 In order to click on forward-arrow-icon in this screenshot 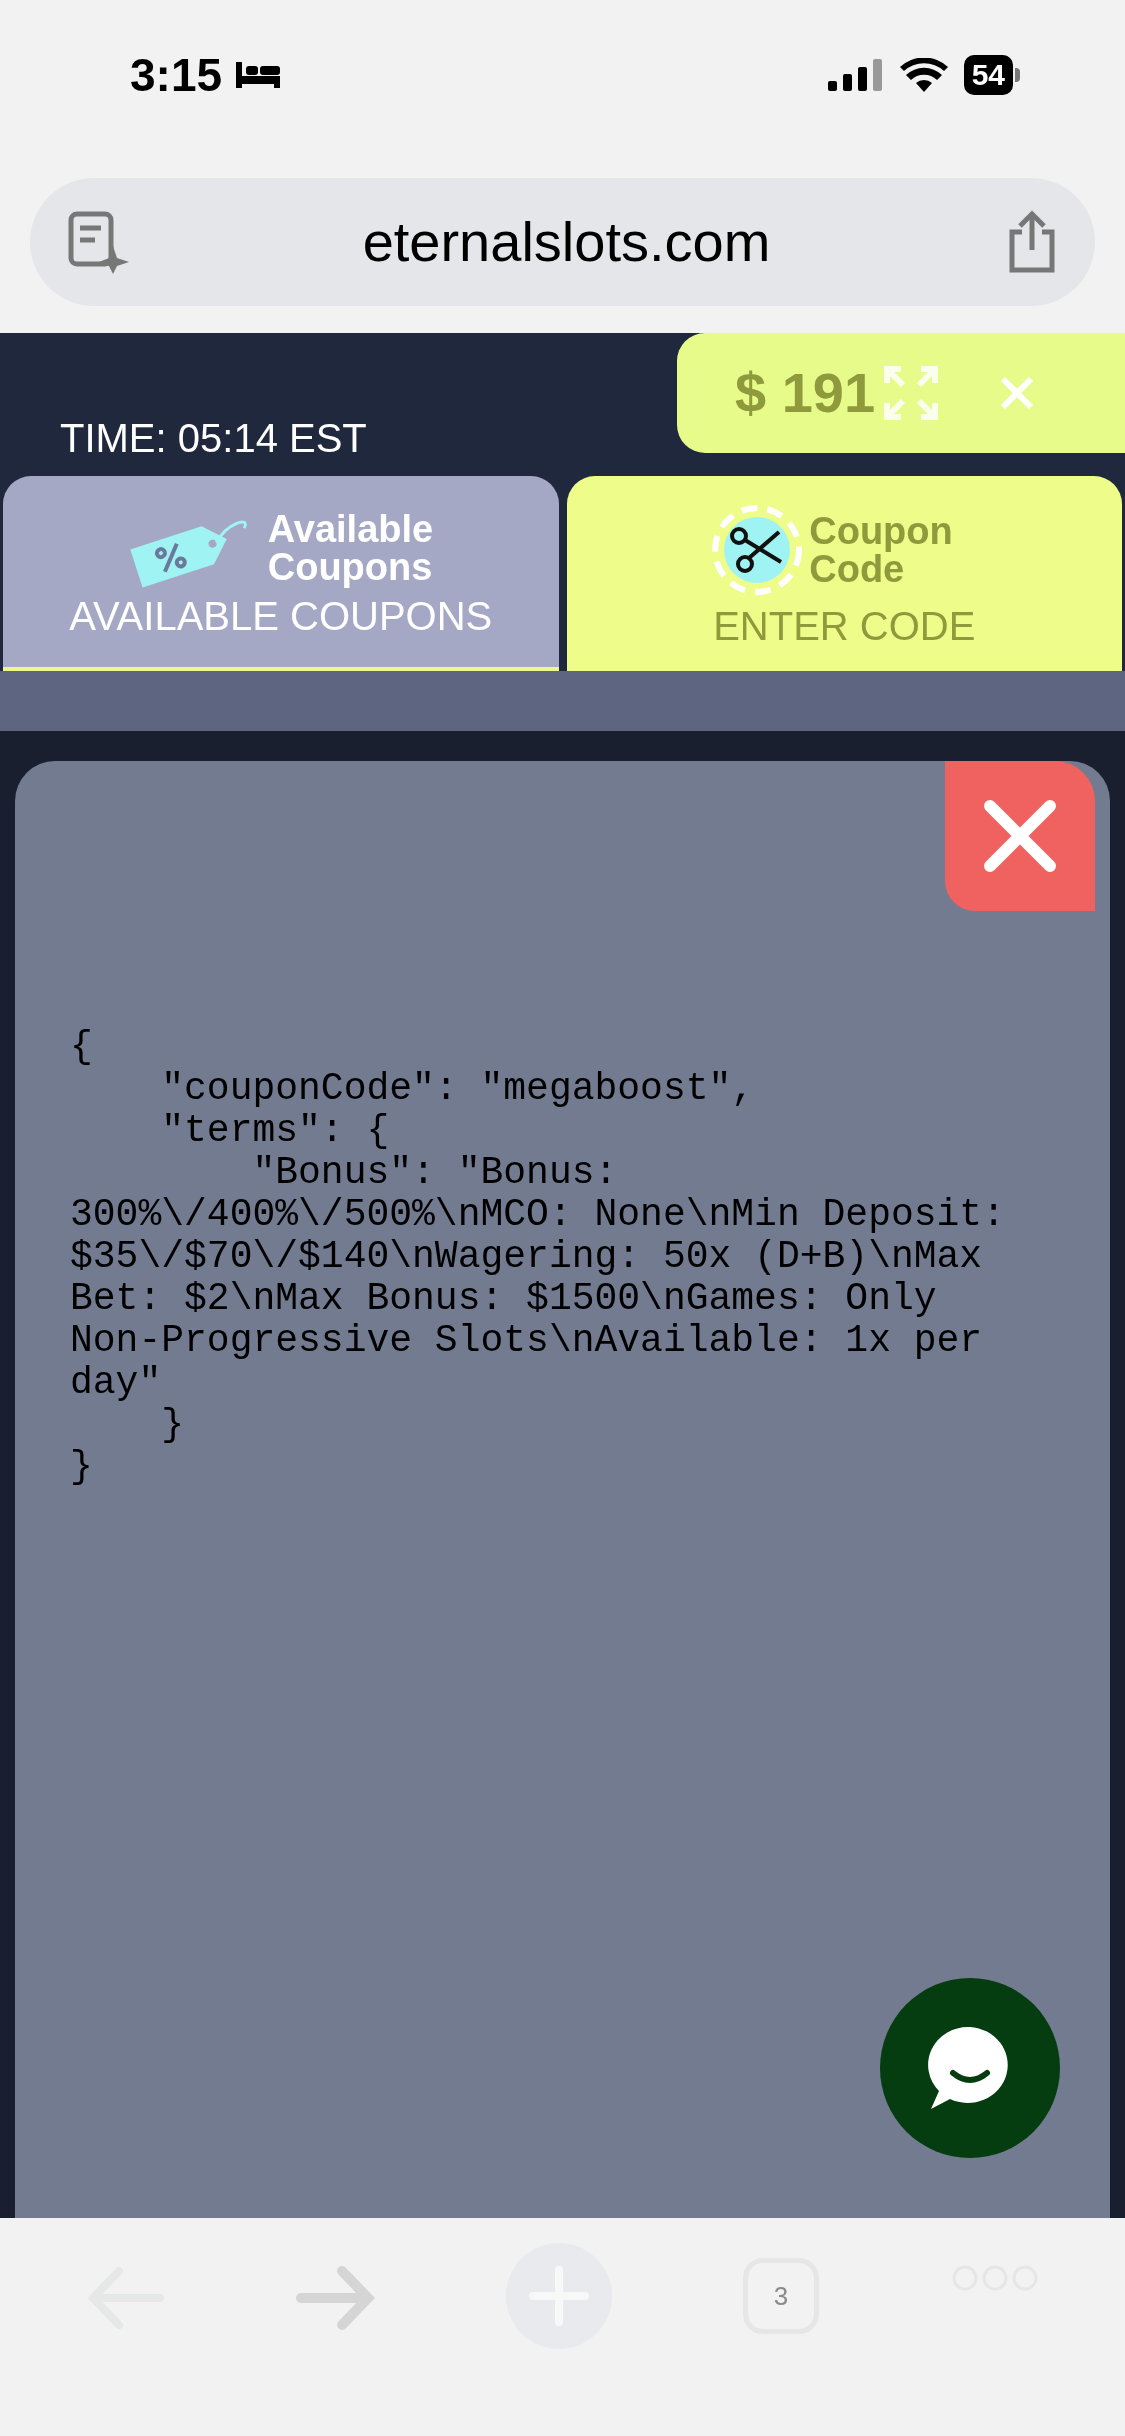, I will do `click(335, 2298)`.